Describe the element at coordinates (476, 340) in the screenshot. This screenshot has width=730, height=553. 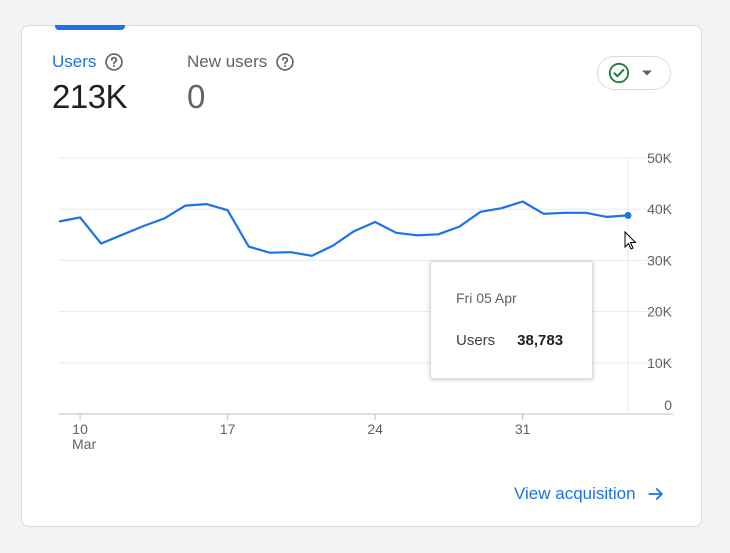
I see `tooltip-series-label: Users` at that location.